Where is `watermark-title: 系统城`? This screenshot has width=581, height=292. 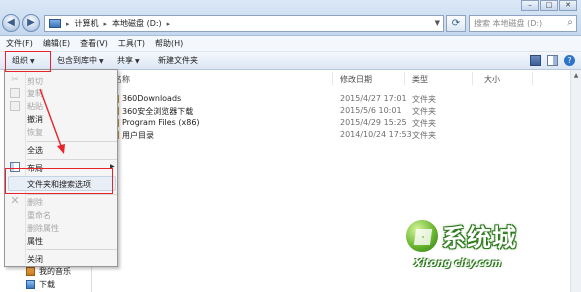
watermark-title: 系统城 is located at coordinates (479, 238).